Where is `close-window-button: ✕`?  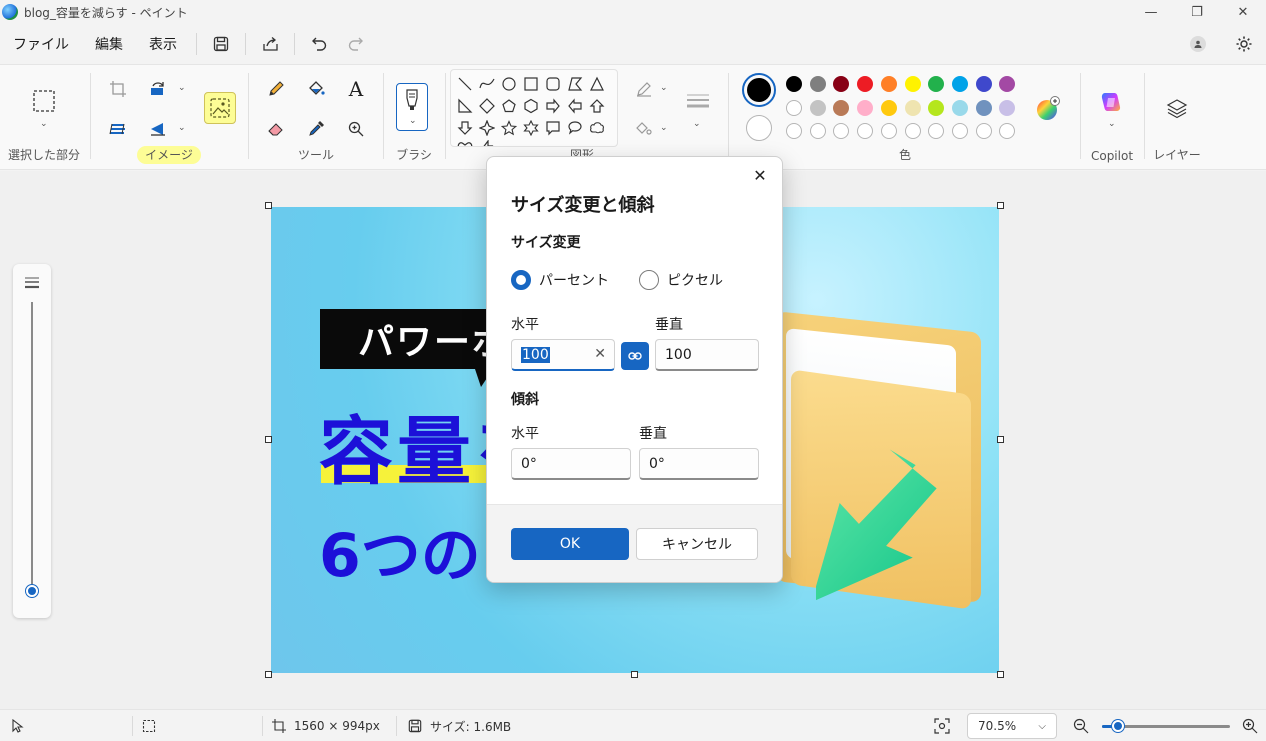
close-window-button: ✕ is located at coordinates (1243, 12).